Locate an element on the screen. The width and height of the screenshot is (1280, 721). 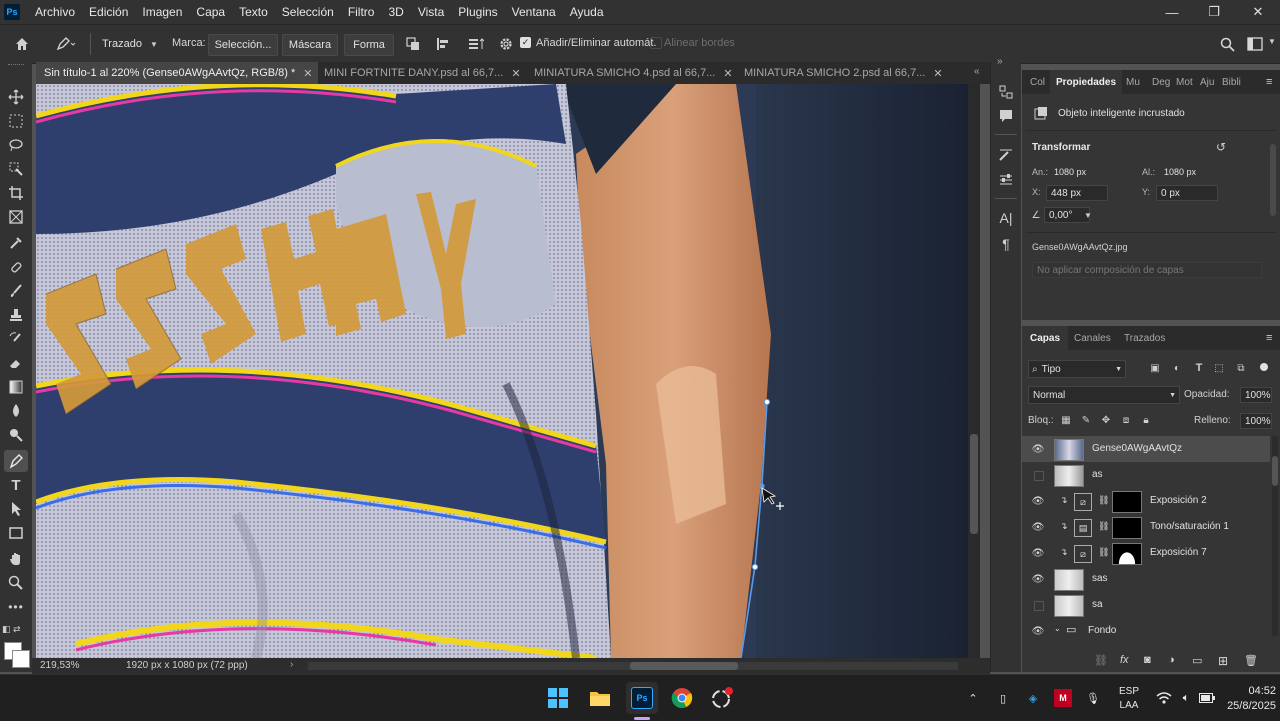
width-value: 1080 px is located at coordinates (1070, 172).